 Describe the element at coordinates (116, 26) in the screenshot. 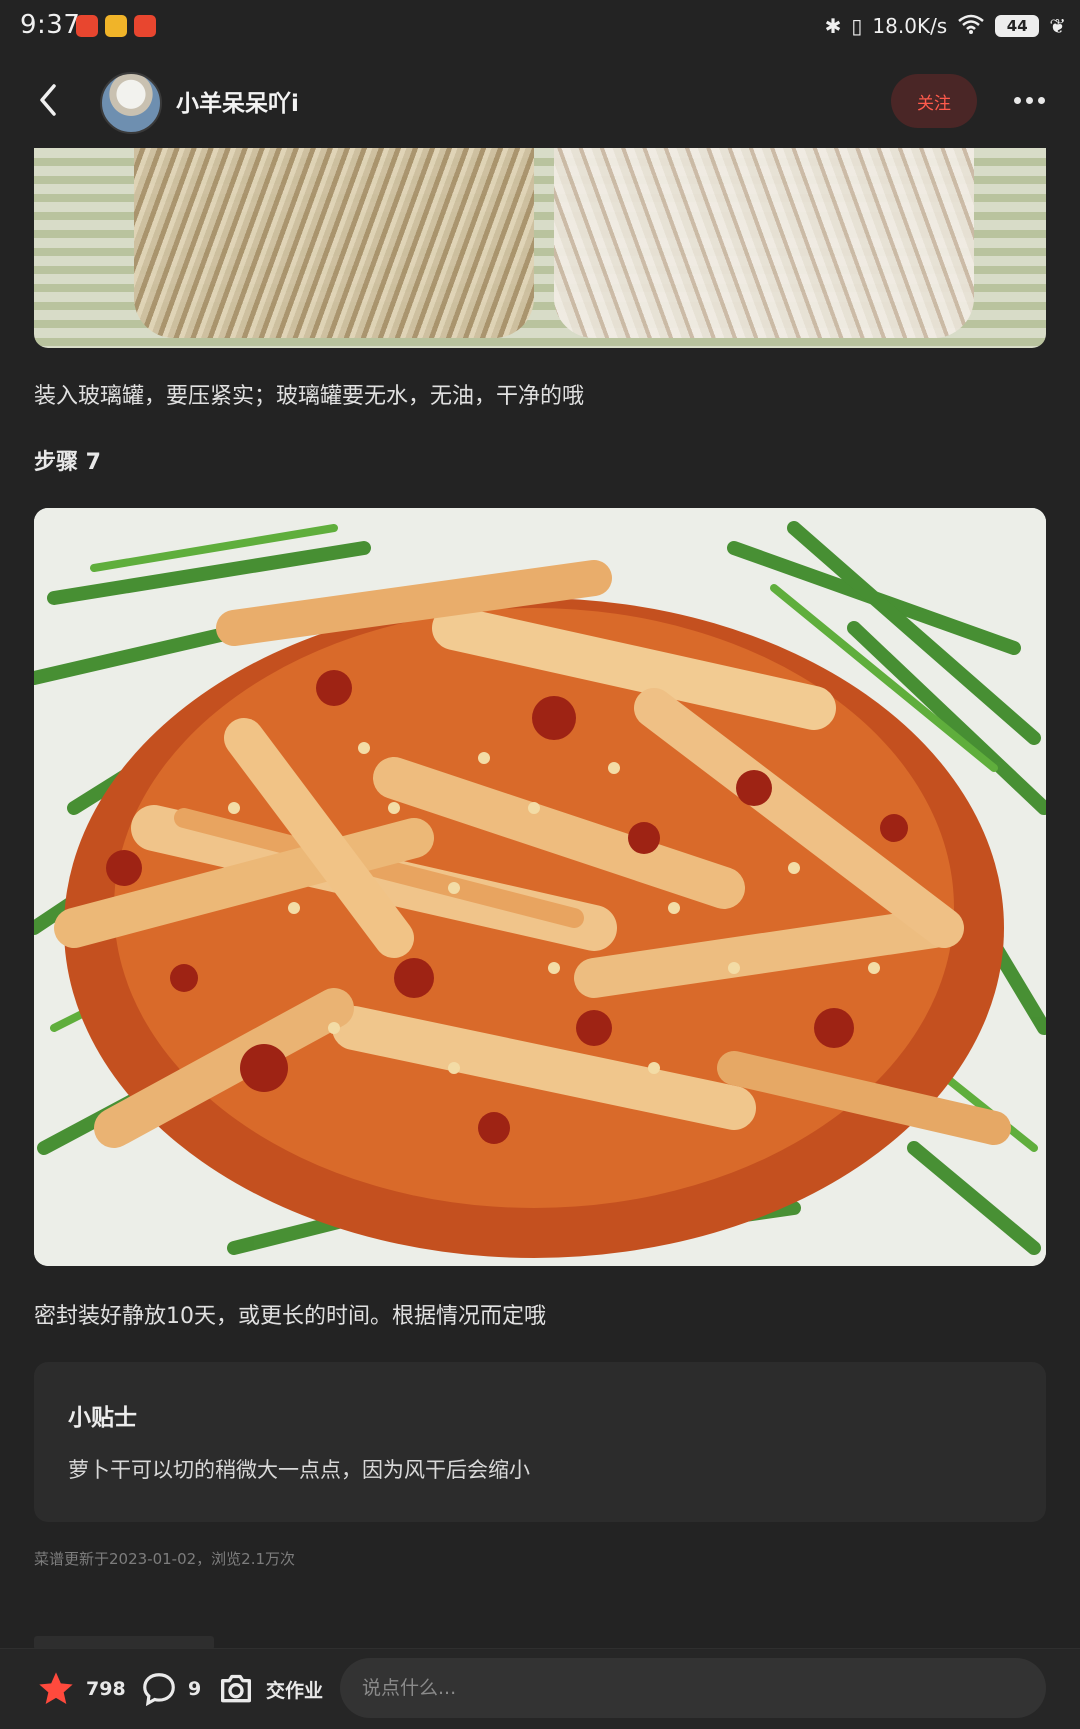

I see `mail-notification-icon` at that location.